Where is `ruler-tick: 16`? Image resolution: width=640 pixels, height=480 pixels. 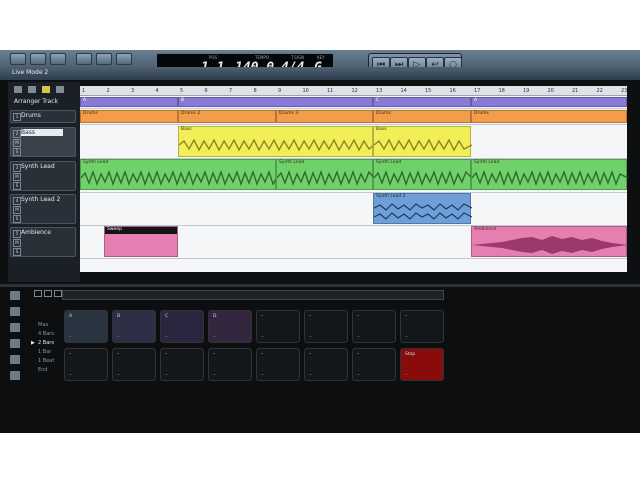
ruler-tick: 16 is located at coordinates (452, 91).